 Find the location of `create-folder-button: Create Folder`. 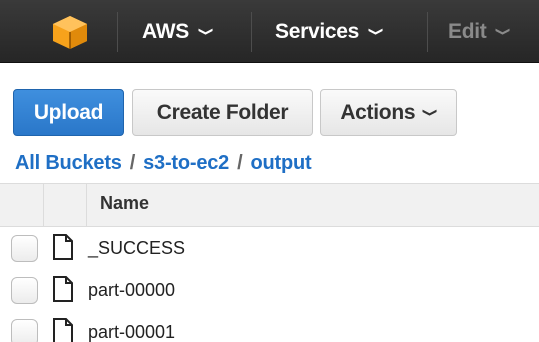

create-folder-button: Create Folder is located at coordinates (222, 112).